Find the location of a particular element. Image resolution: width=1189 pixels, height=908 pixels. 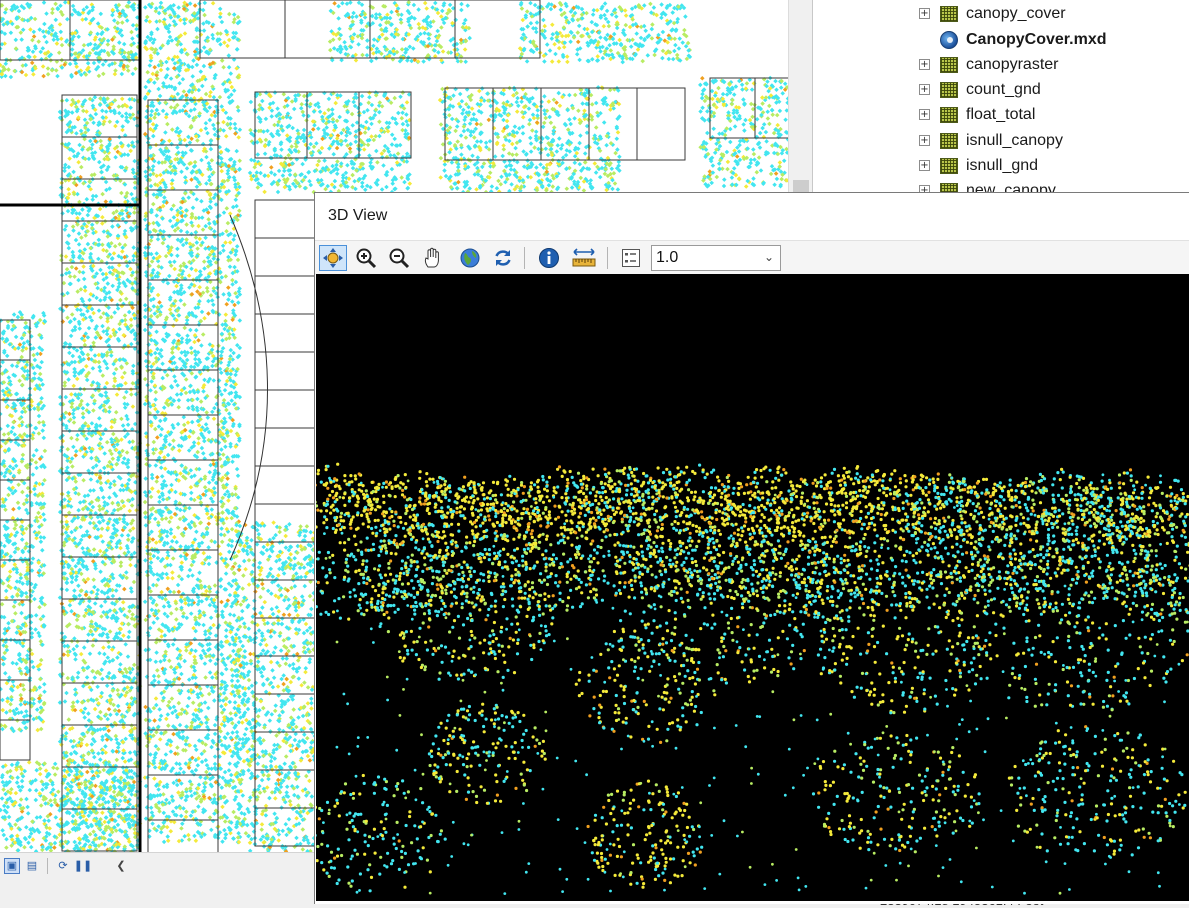

tree-item-isnull-canopy: + isnull_canopy is located at coordinates (991, 140).